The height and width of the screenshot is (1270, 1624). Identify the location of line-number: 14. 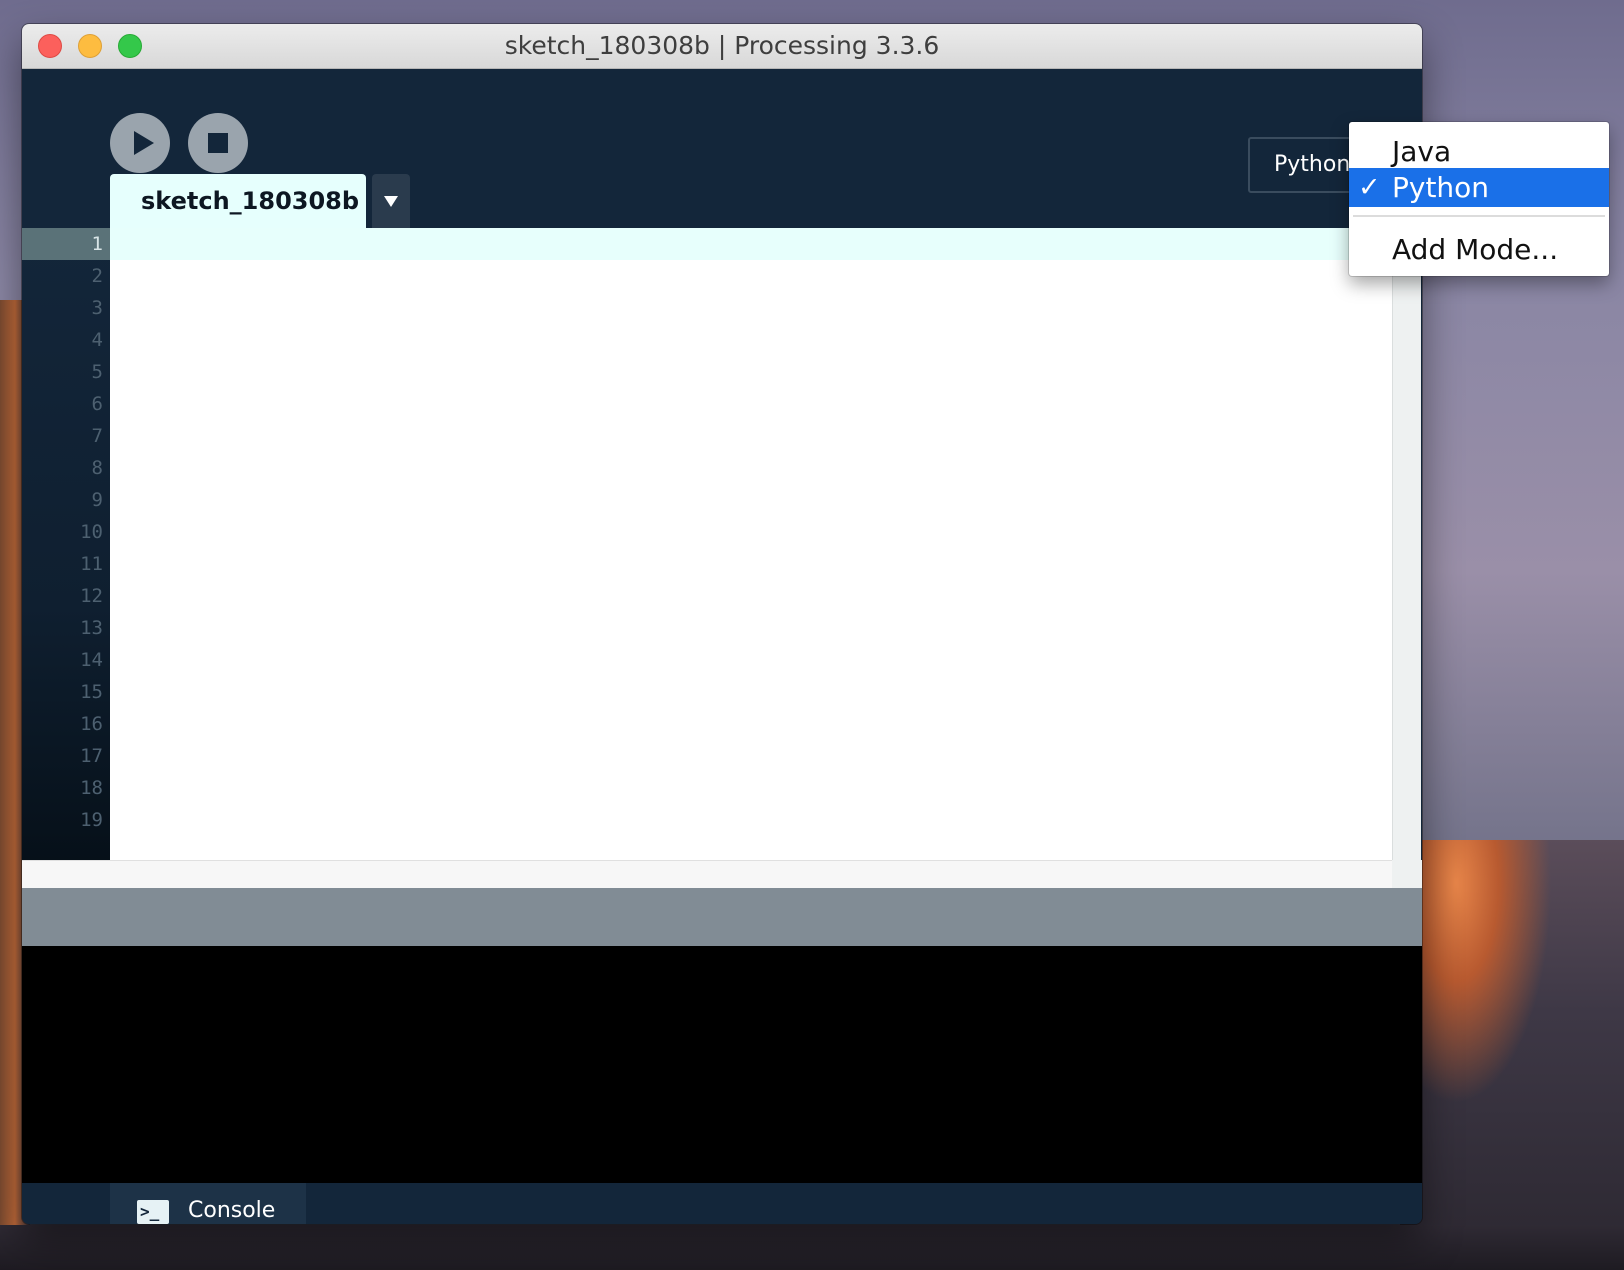
(91, 660).